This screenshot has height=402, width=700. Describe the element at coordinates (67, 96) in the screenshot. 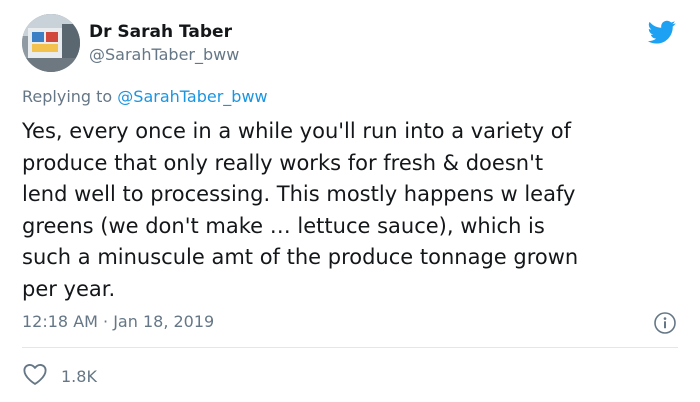

I see `reply-prefix: Replying to` at that location.